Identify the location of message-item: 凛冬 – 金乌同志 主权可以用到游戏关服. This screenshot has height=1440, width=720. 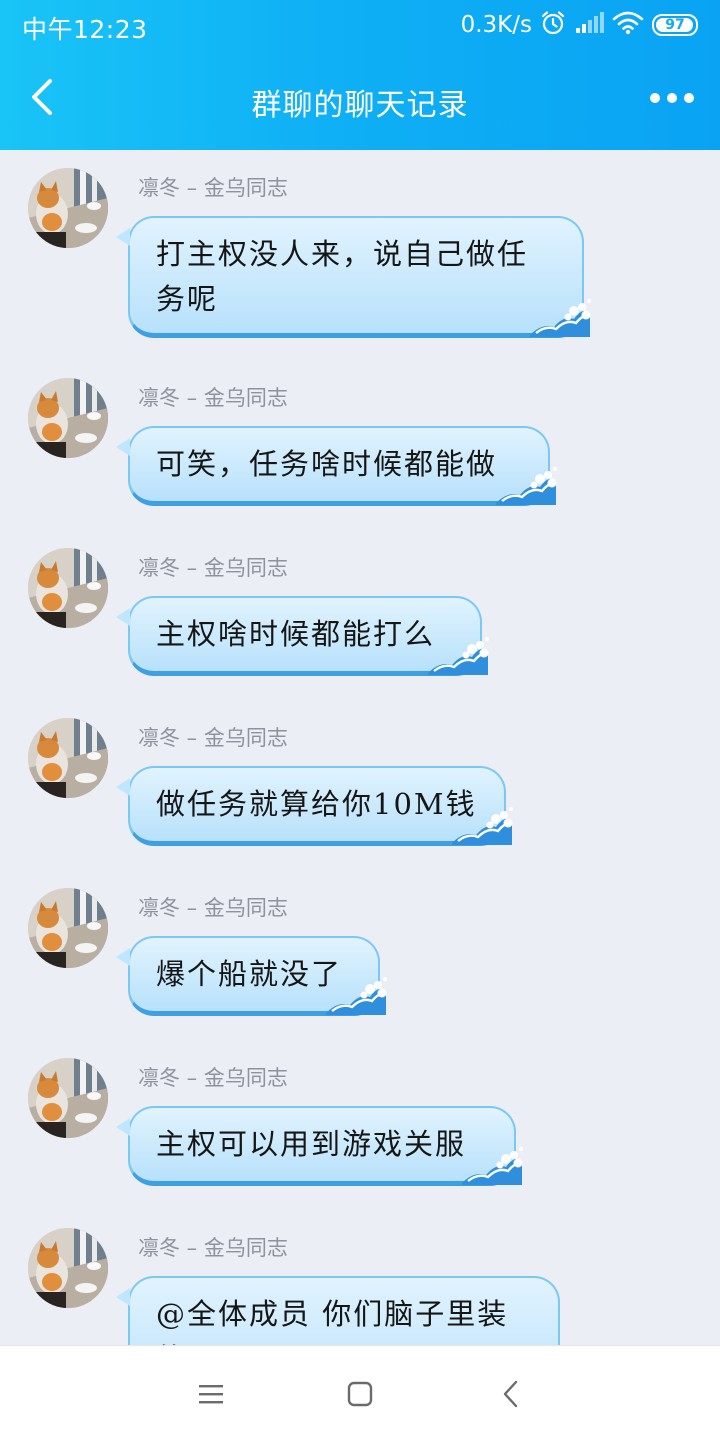
(360, 1120).